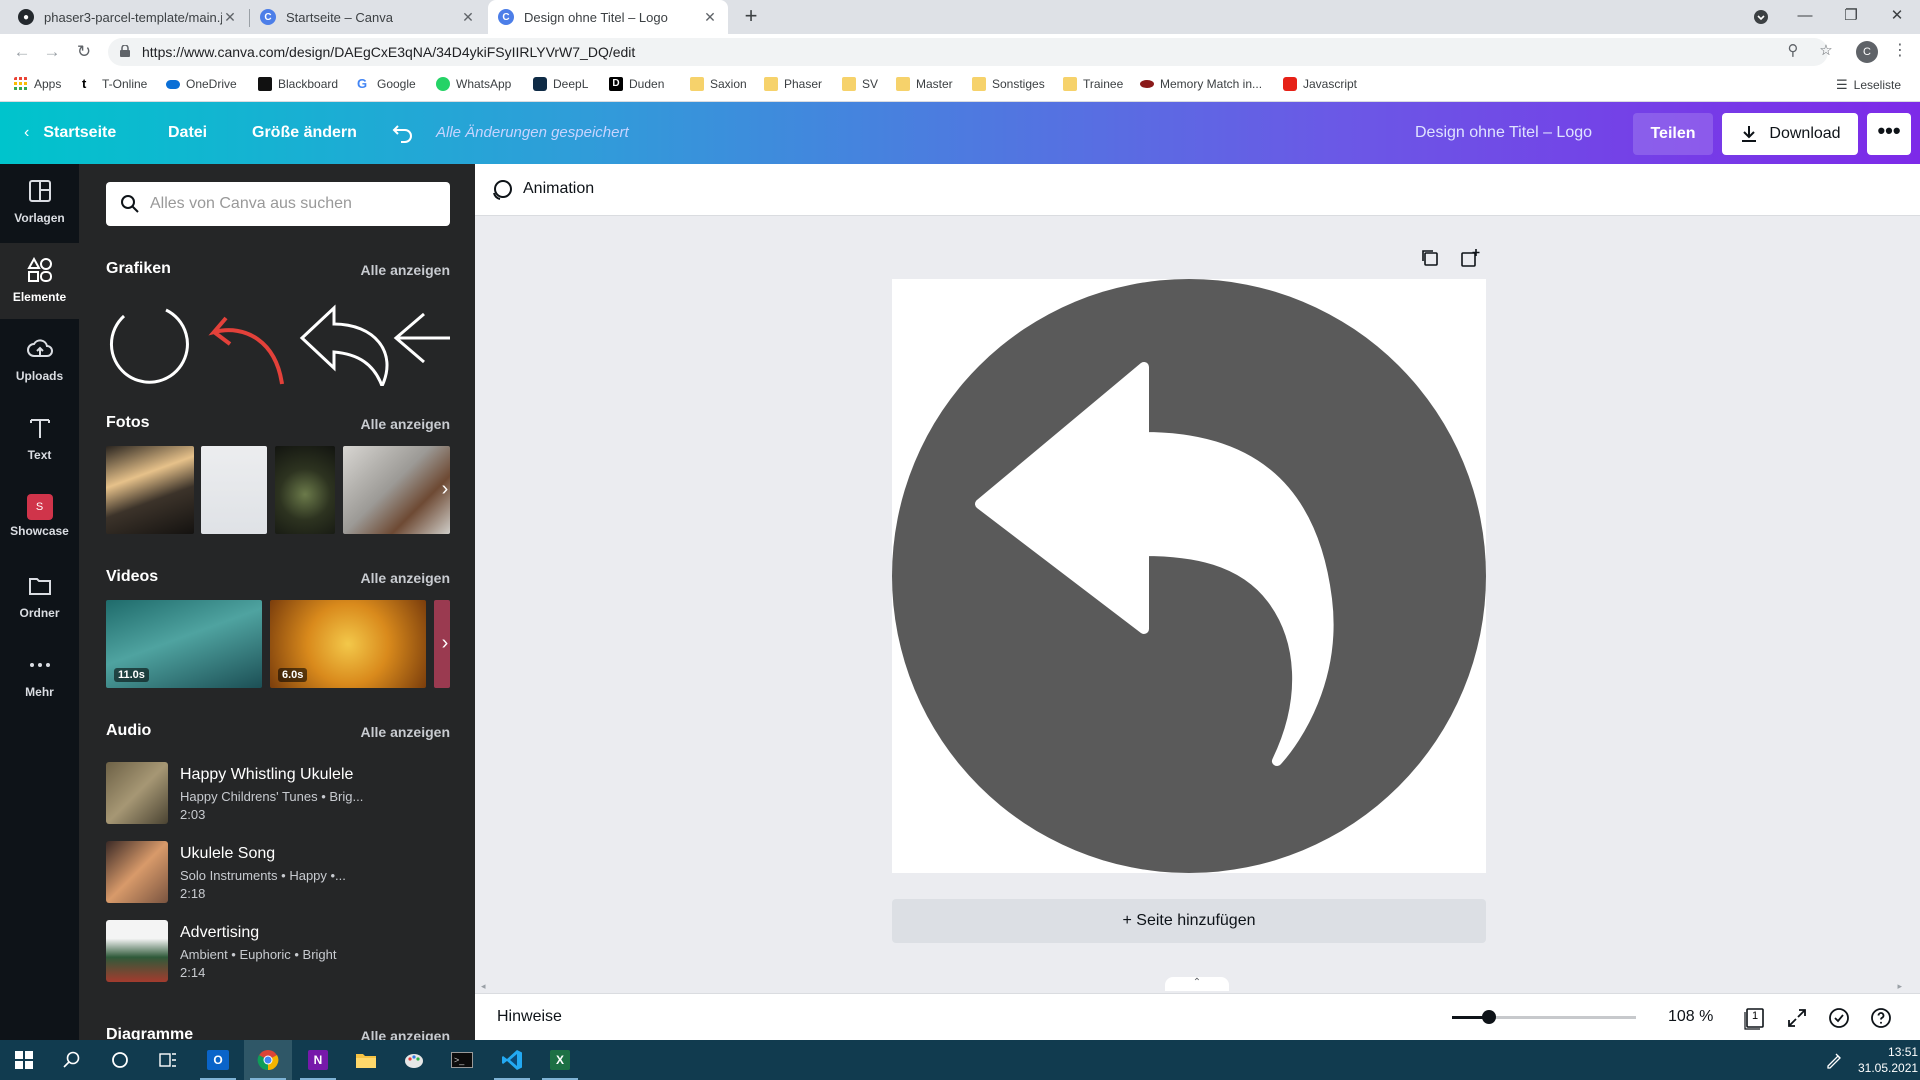  I want to click on help-icon, so click(1881, 1018).